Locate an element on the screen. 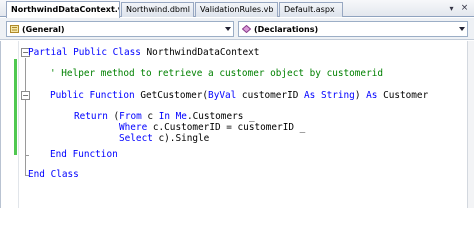  dropdown-icon: ▾ is located at coordinates (451, 8).